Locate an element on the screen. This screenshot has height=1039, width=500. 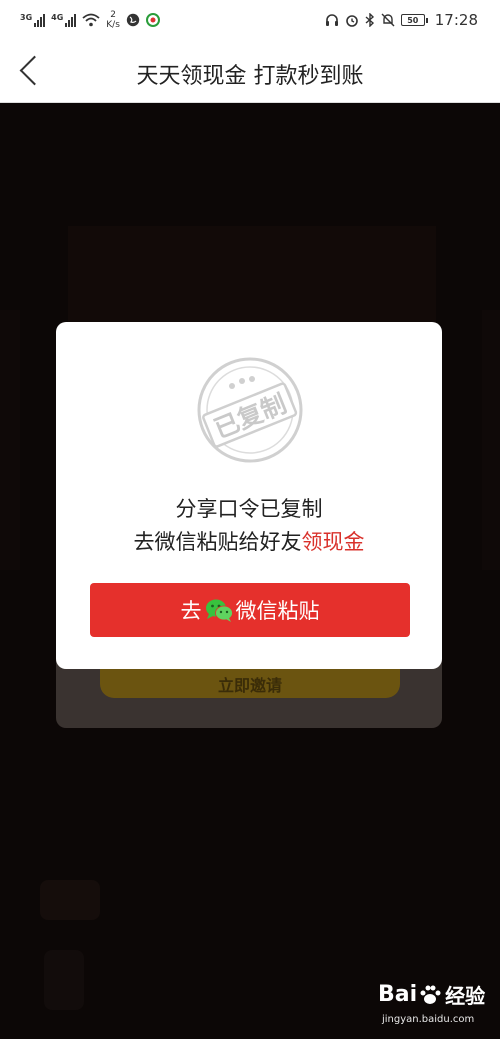
speed-value: 2 is located at coordinates (113, 15).